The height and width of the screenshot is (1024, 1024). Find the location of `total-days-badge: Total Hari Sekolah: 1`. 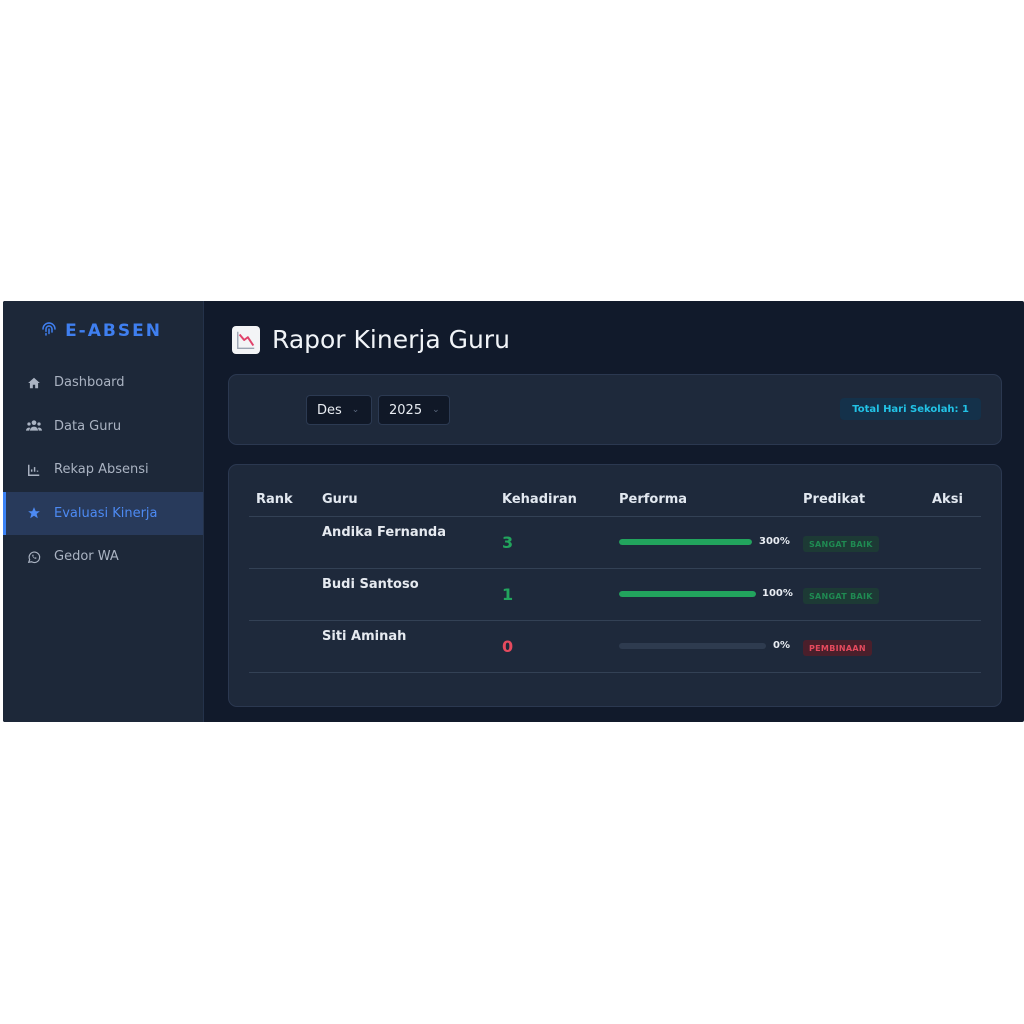

total-days-badge: Total Hari Sekolah: 1 is located at coordinates (910, 409).